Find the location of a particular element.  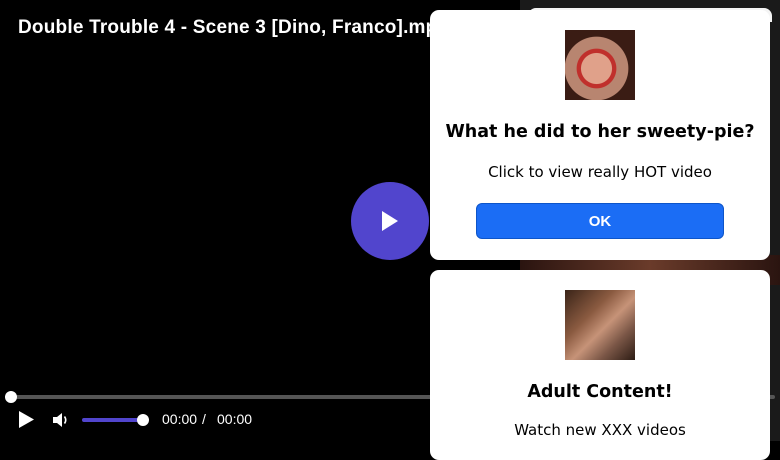

total-time: 00:00 is located at coordinates (235, 419).